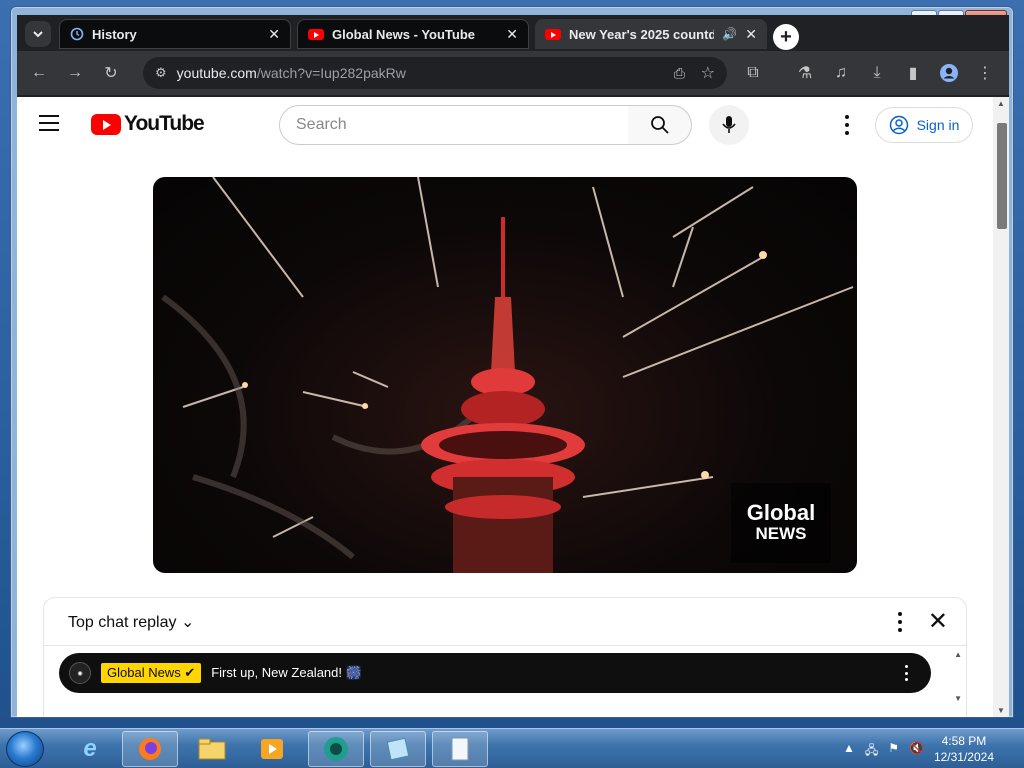 This screenshot has height=768, width=1024. I want to click on back-icon: ←, so click(39, 73).